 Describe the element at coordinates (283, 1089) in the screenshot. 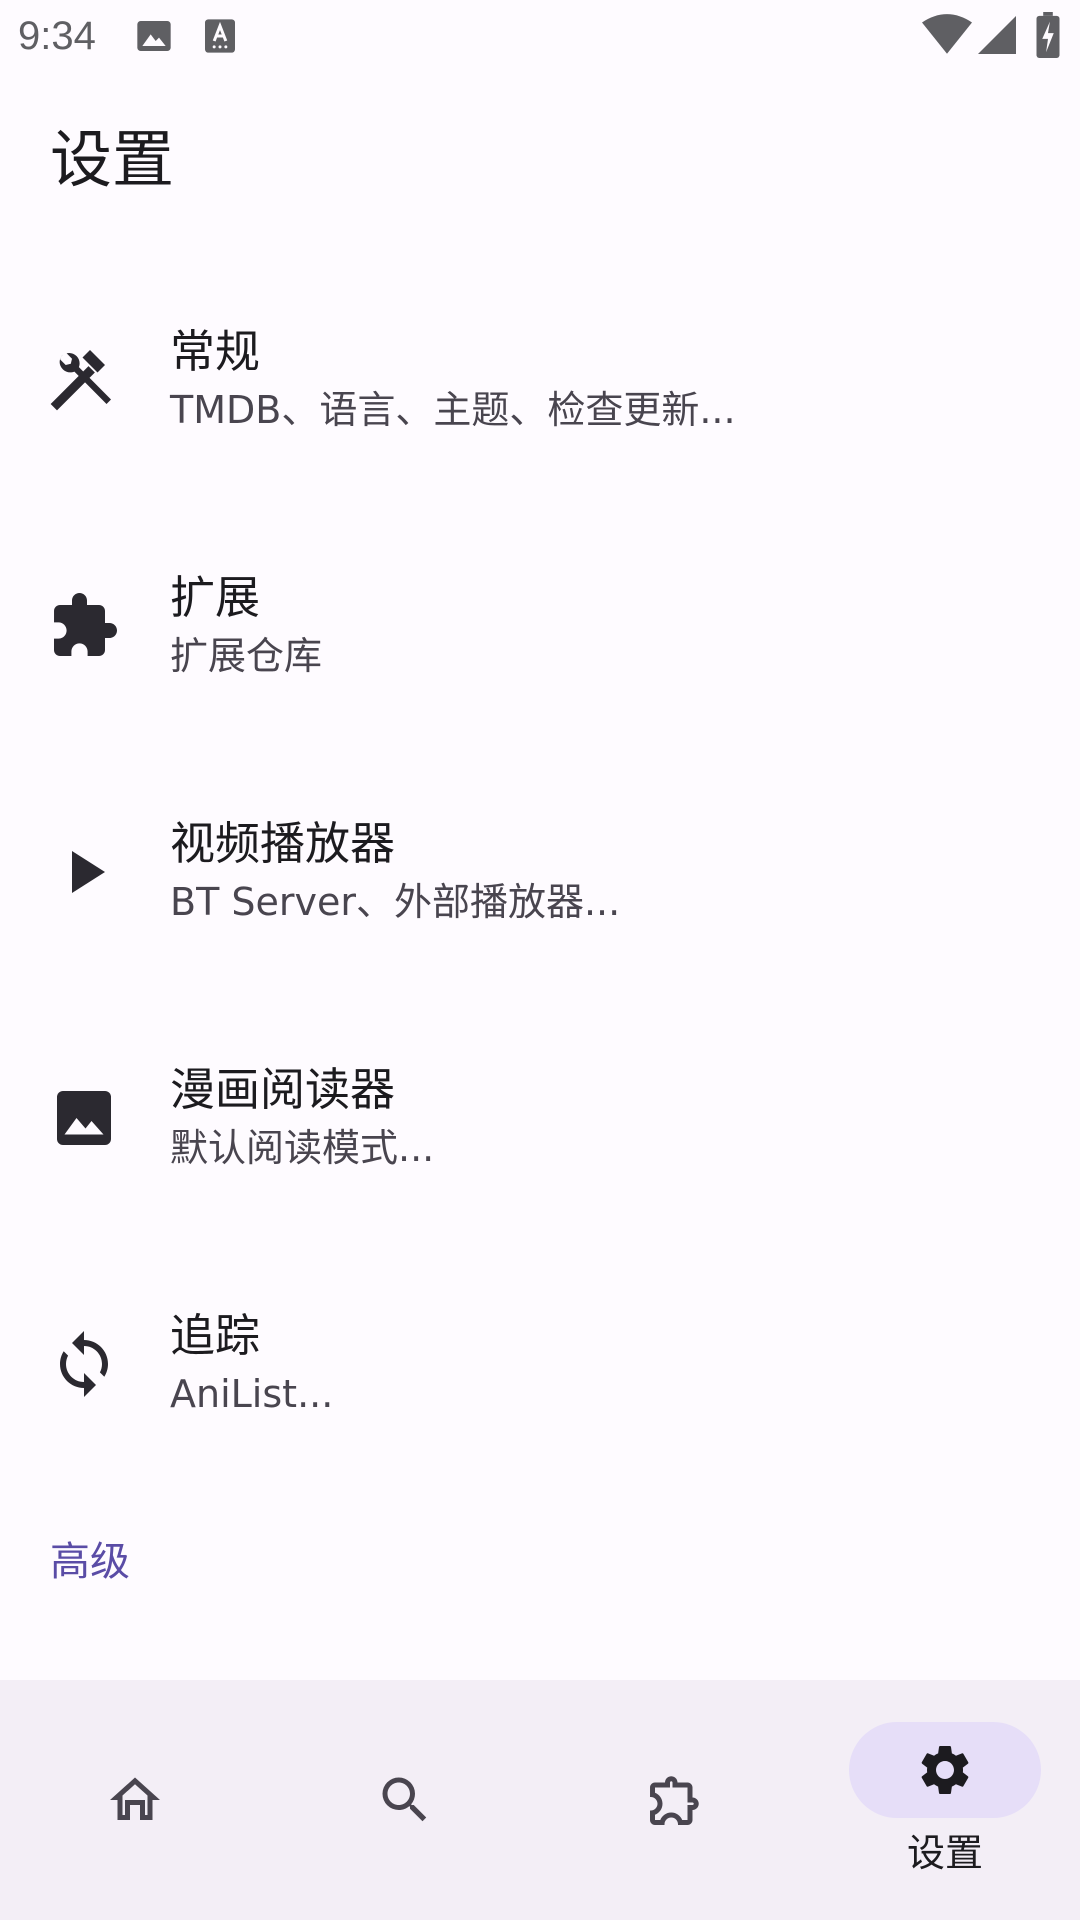

I see `settings-item-title: 漫画阅读器` at that location.